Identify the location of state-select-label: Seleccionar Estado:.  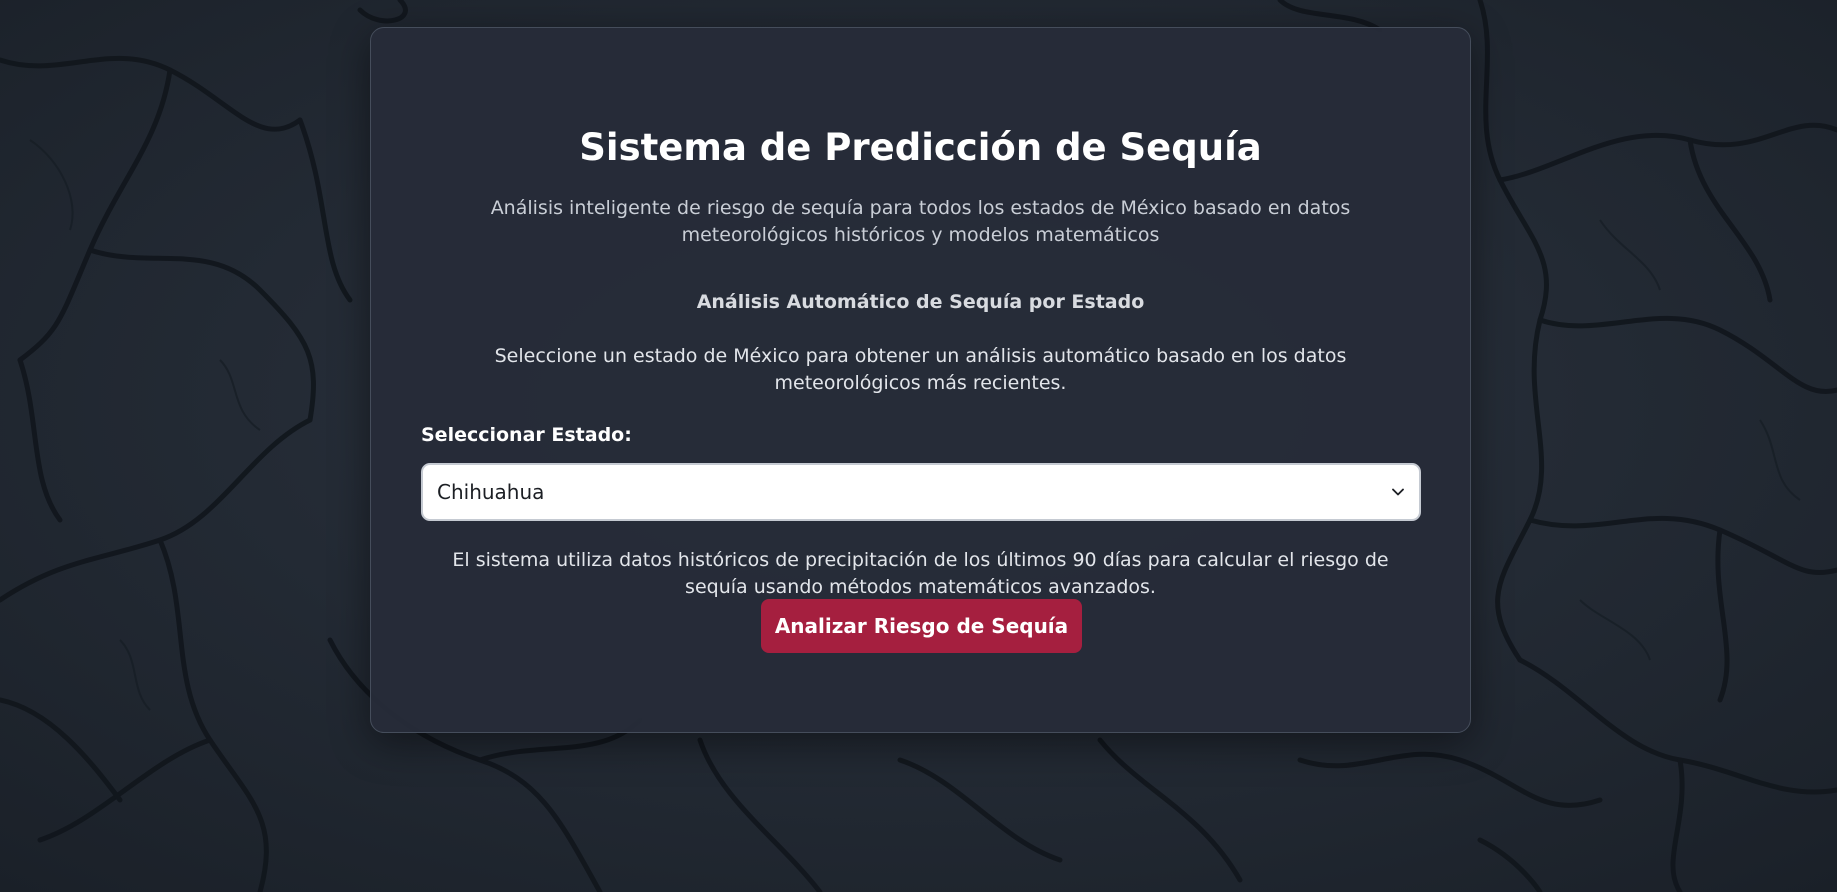
(526, 435).